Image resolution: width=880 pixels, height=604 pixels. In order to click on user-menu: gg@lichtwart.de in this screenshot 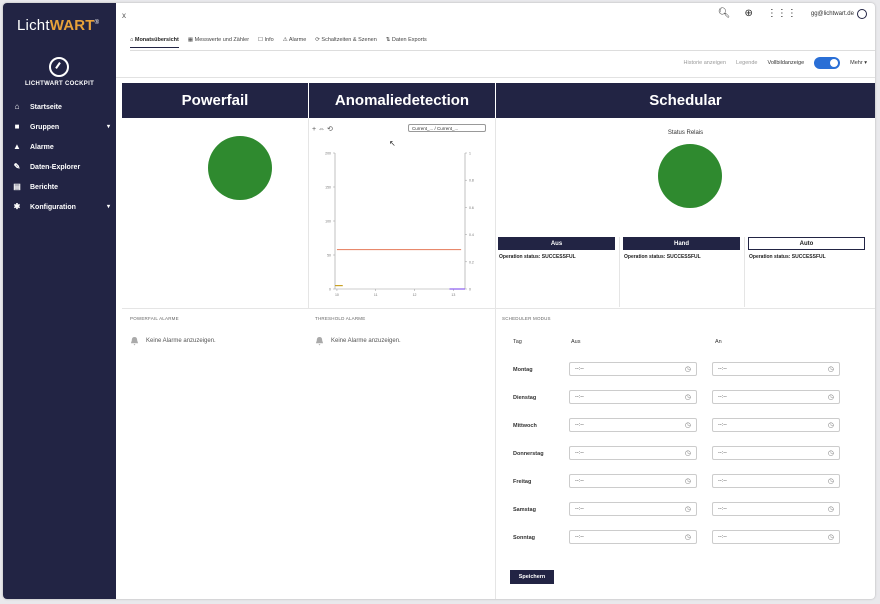, I will do `click(838, 13)`.